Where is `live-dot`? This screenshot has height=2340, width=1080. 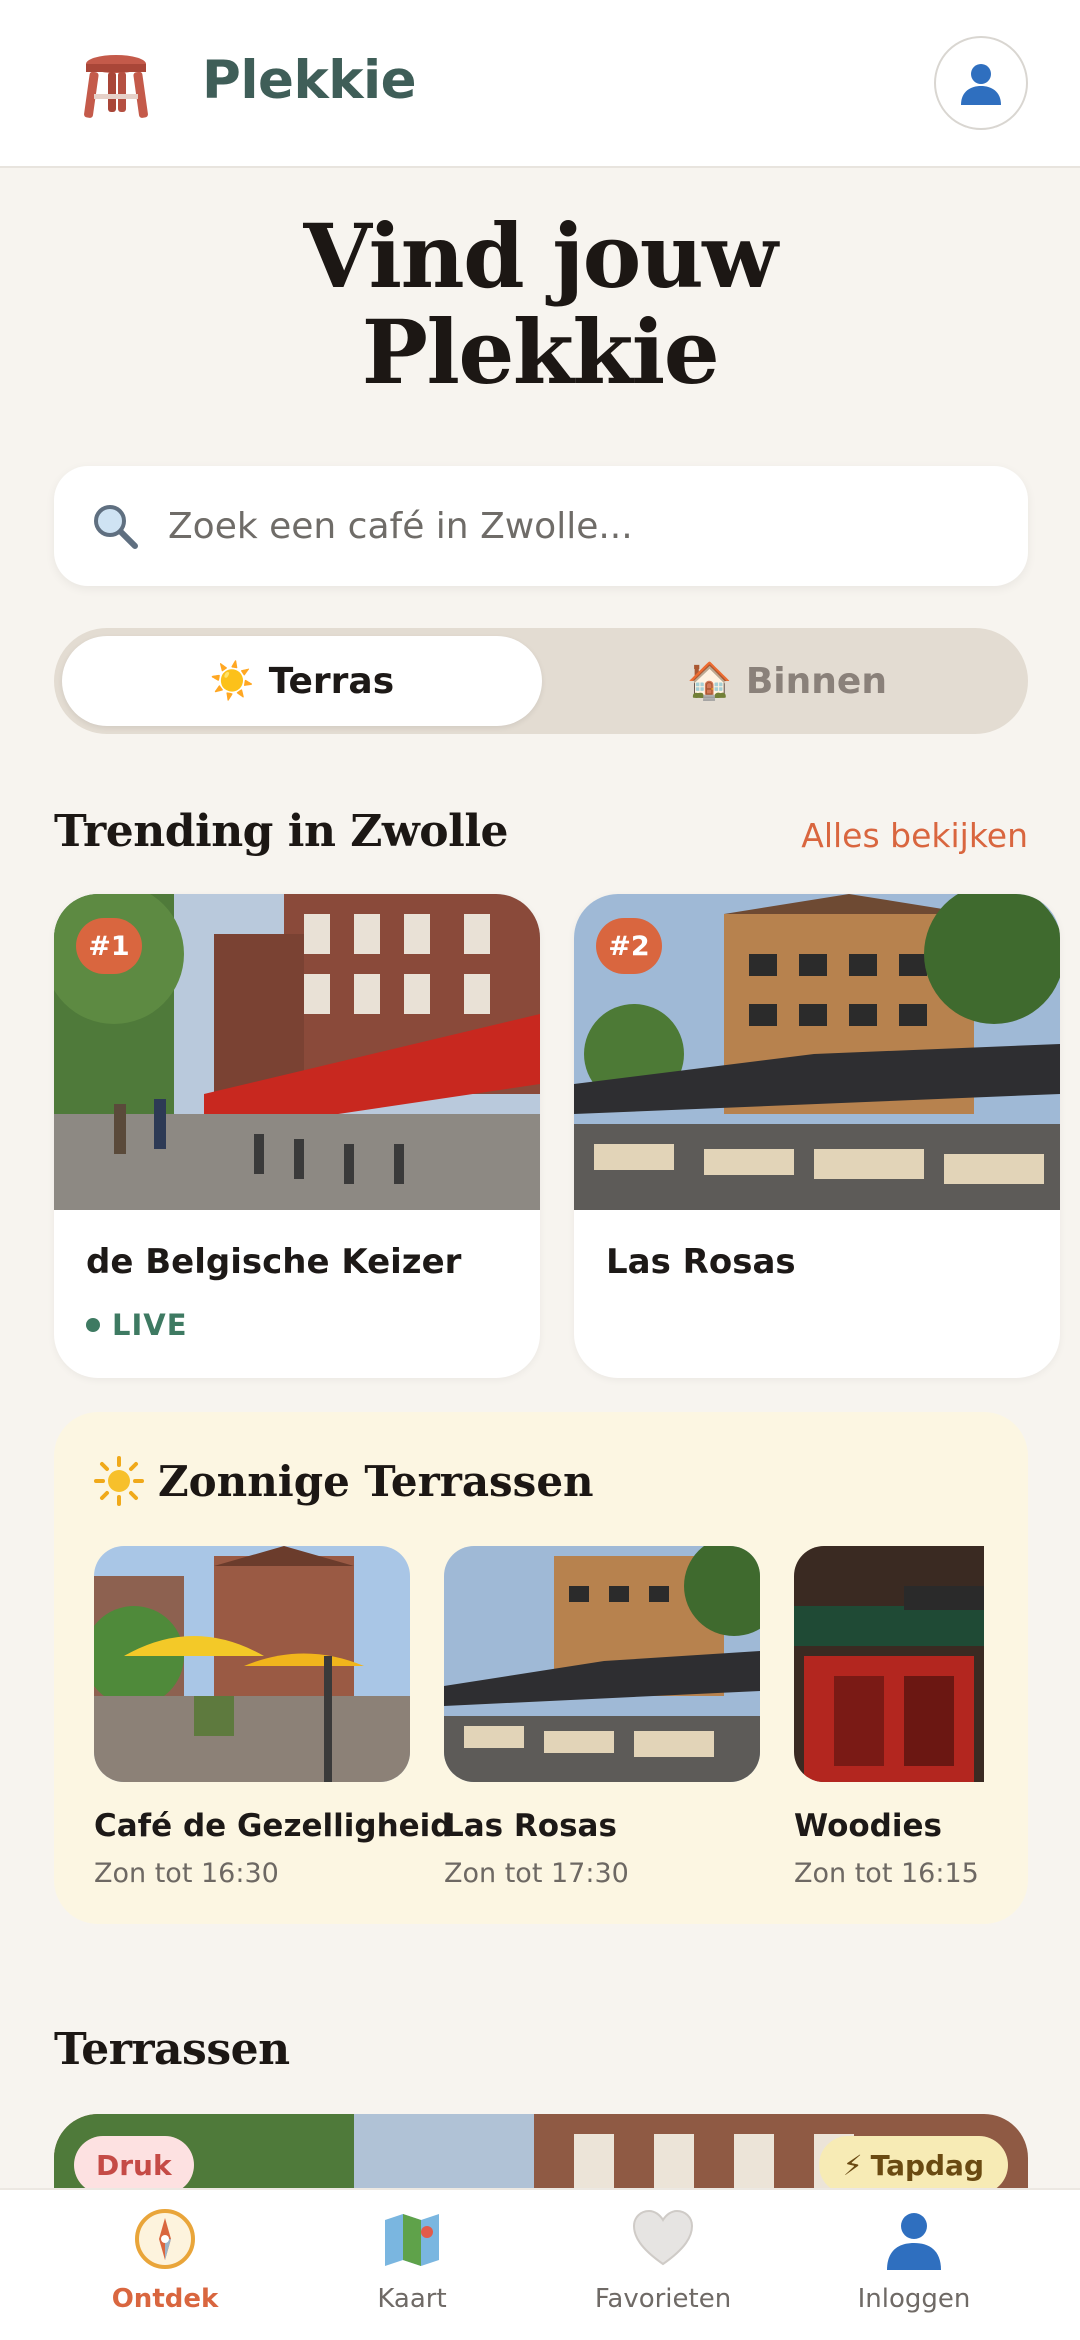 live-dot is located at coordinates (93, 1325).